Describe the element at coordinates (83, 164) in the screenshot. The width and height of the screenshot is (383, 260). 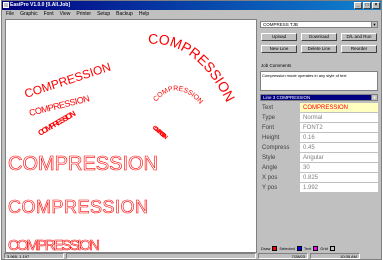
I see `compression-text-line-1: COMPRESSION` at that location.